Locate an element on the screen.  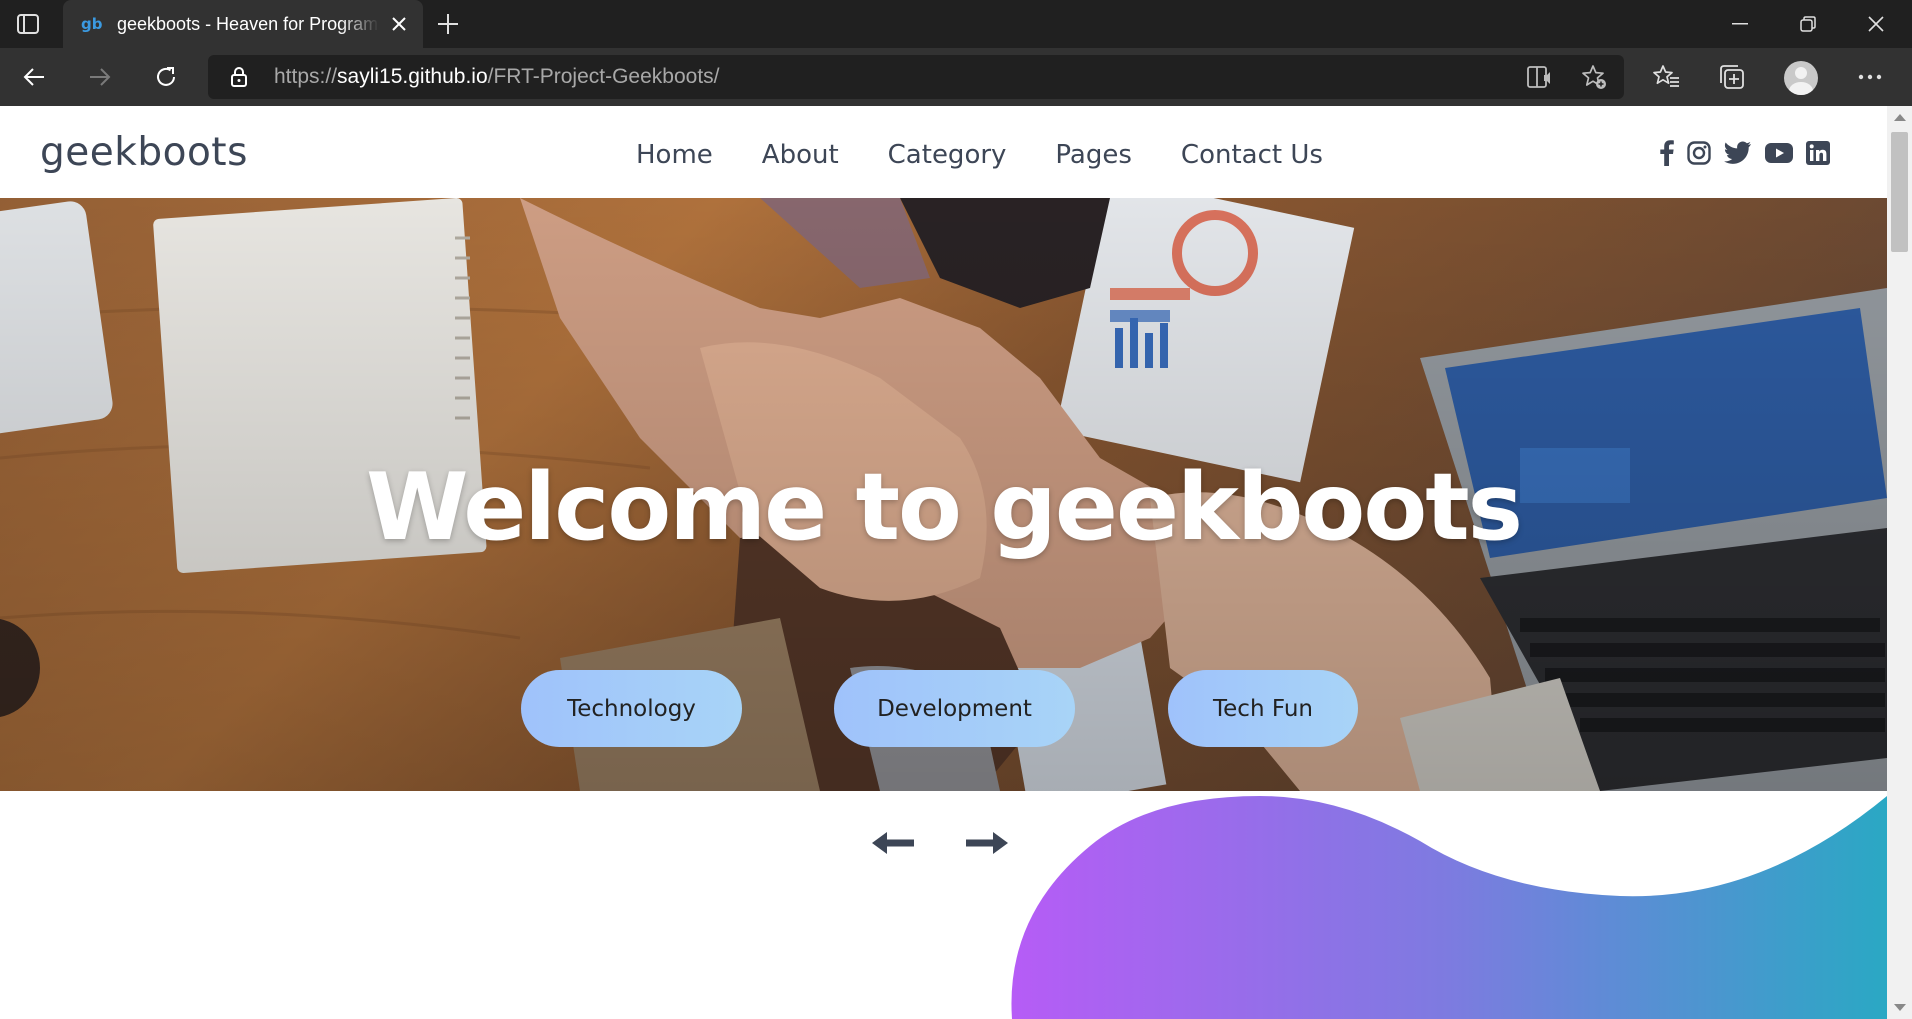
main-nav: Home About Category Pages Contact Us is located at coordinates (1004, 155).